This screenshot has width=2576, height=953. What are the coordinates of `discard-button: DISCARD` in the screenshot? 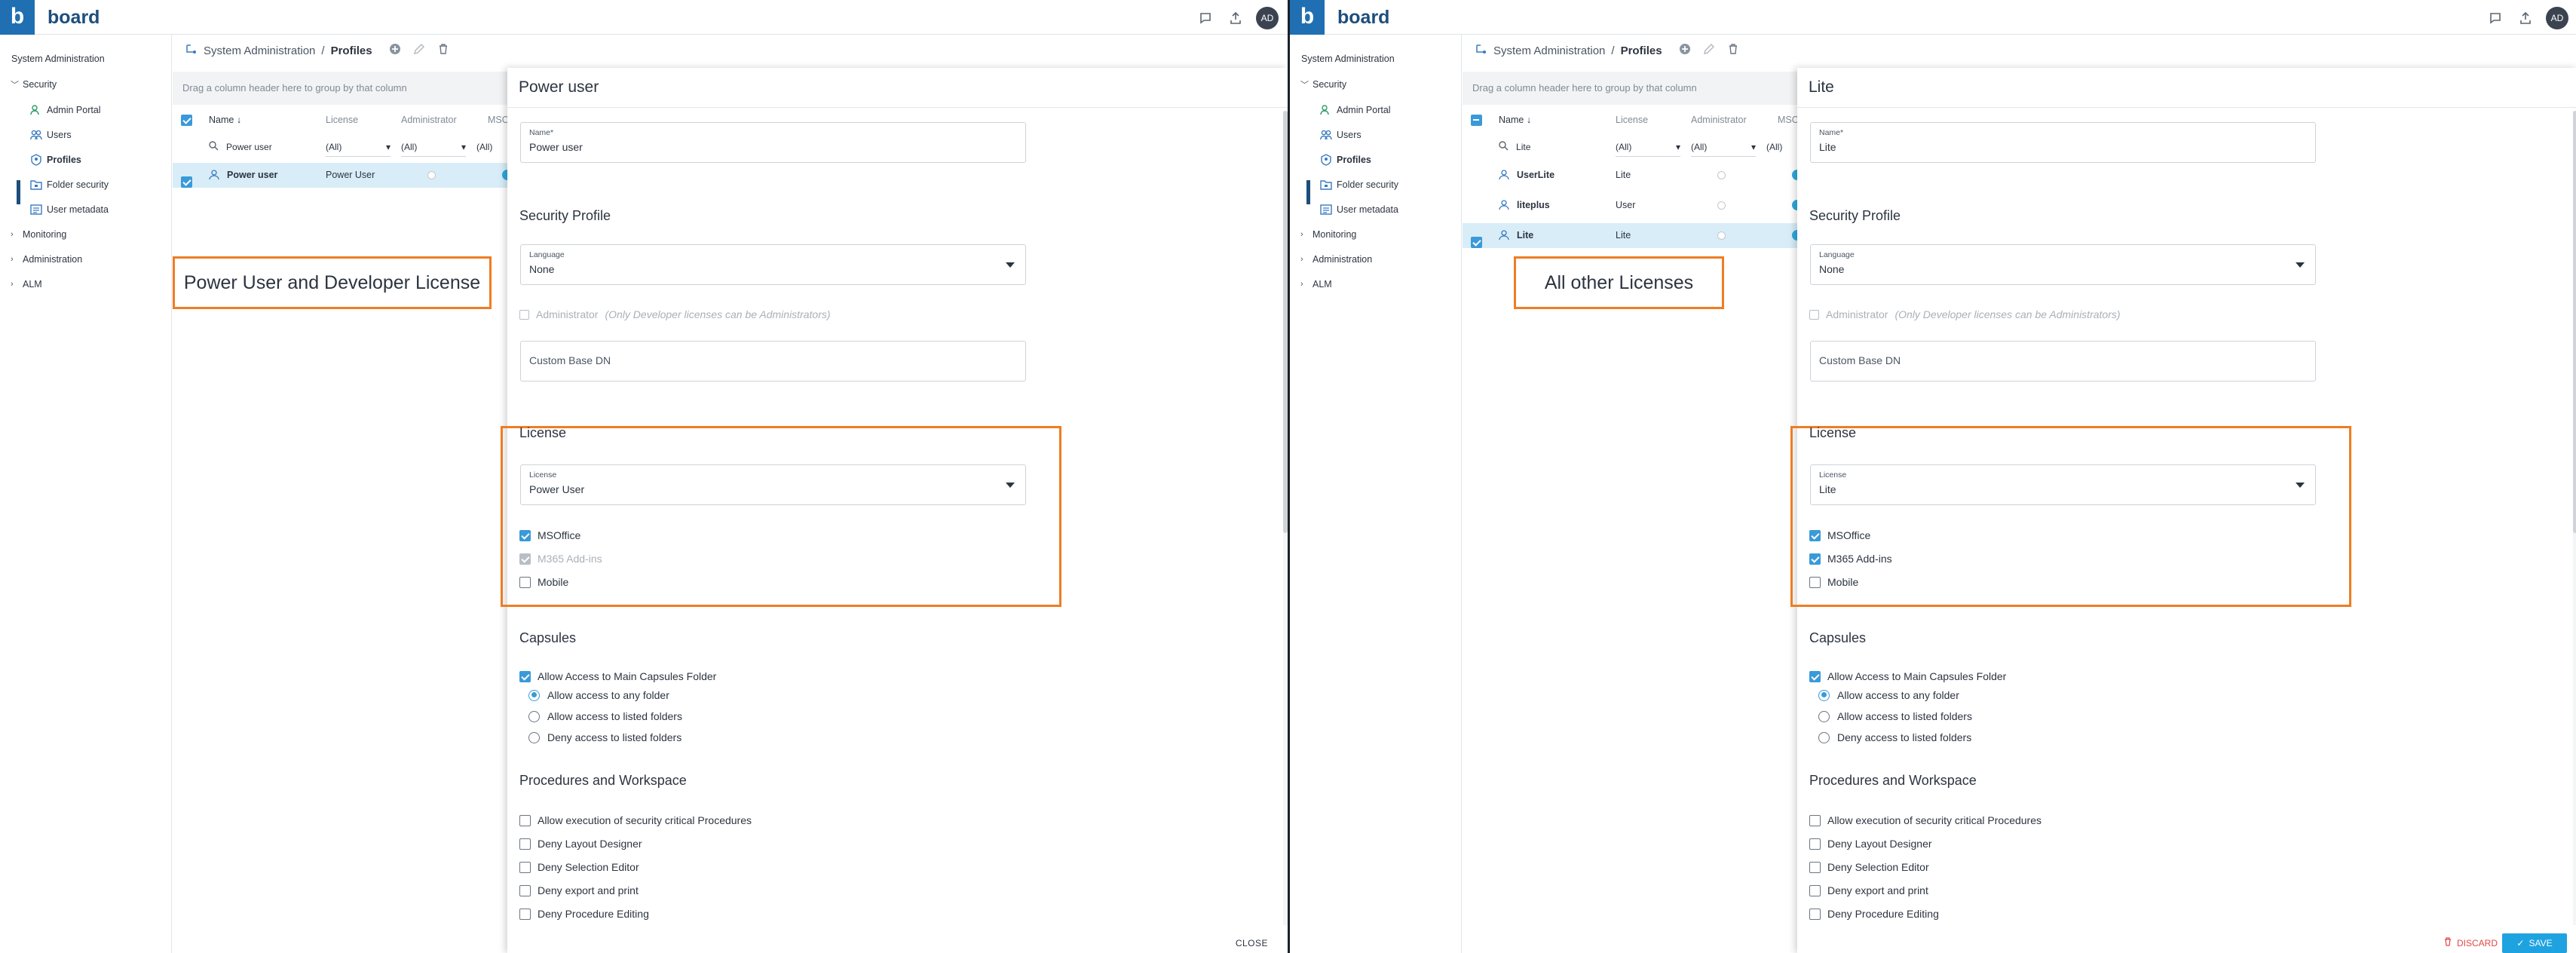 It's located at (2470, 942).